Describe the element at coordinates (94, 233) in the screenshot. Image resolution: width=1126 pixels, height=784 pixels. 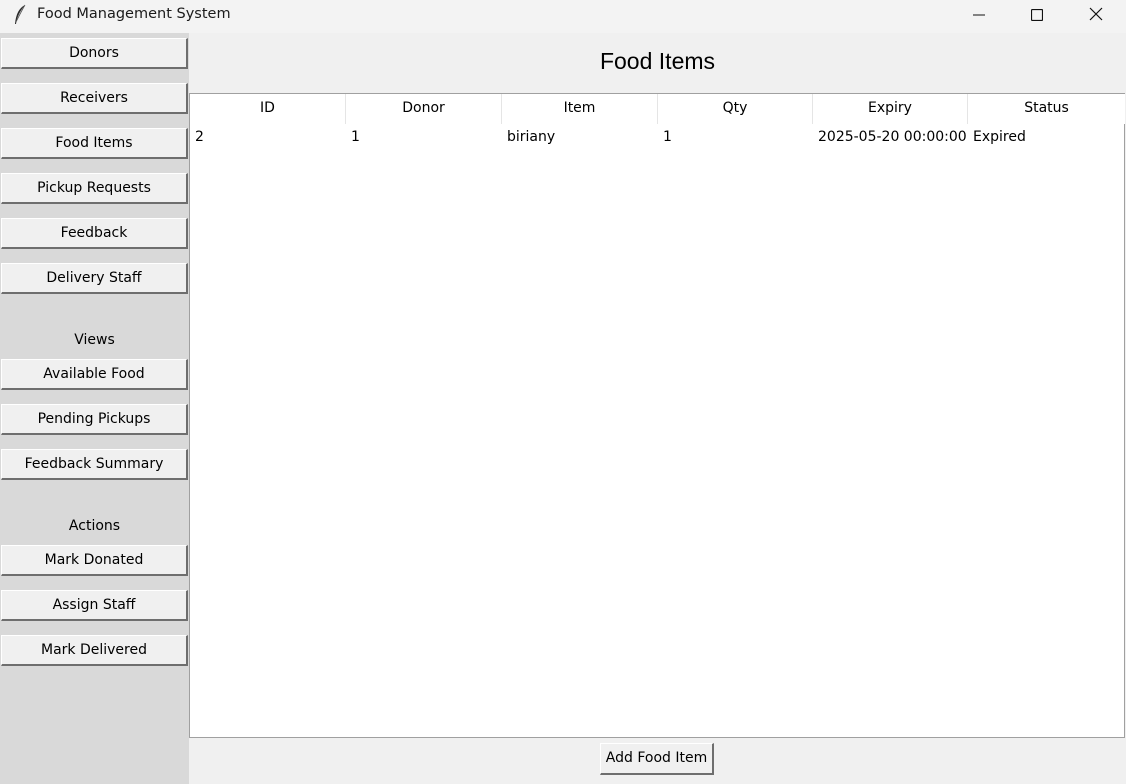
I see `sidebar-item-feedback: Feedback` at that location.